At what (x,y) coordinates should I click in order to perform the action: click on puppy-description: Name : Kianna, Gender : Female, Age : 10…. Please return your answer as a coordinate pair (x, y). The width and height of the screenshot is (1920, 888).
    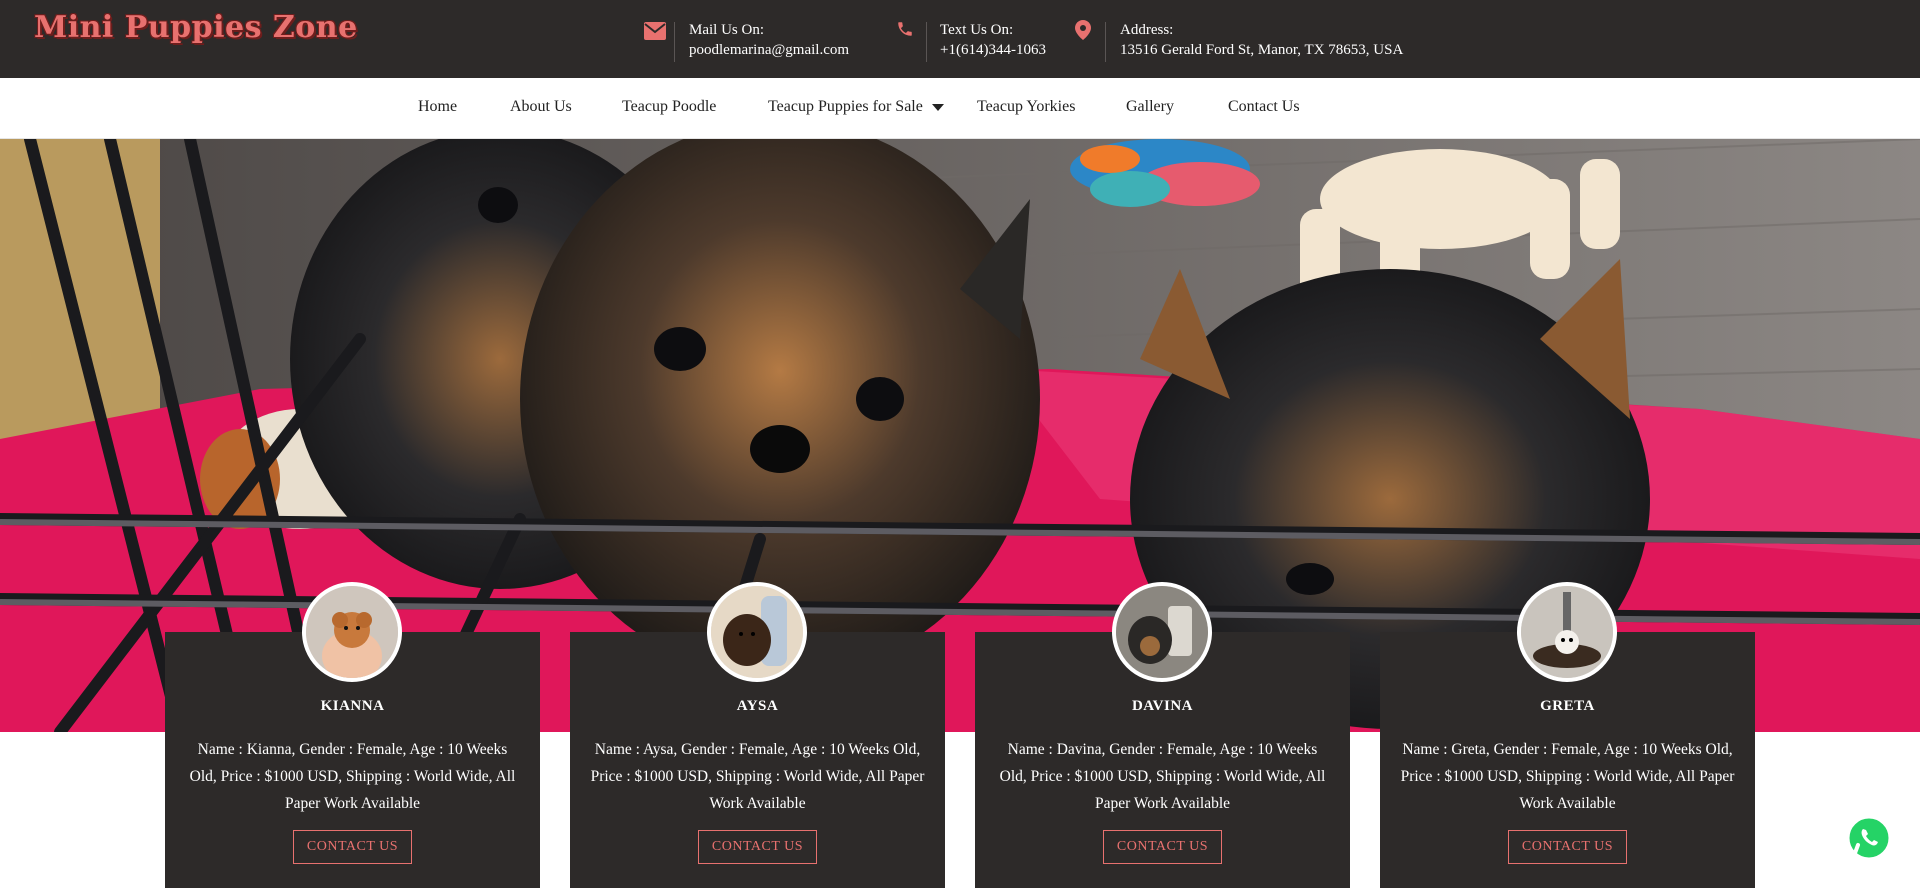
    Looking at the image, I should click on (352, 776).